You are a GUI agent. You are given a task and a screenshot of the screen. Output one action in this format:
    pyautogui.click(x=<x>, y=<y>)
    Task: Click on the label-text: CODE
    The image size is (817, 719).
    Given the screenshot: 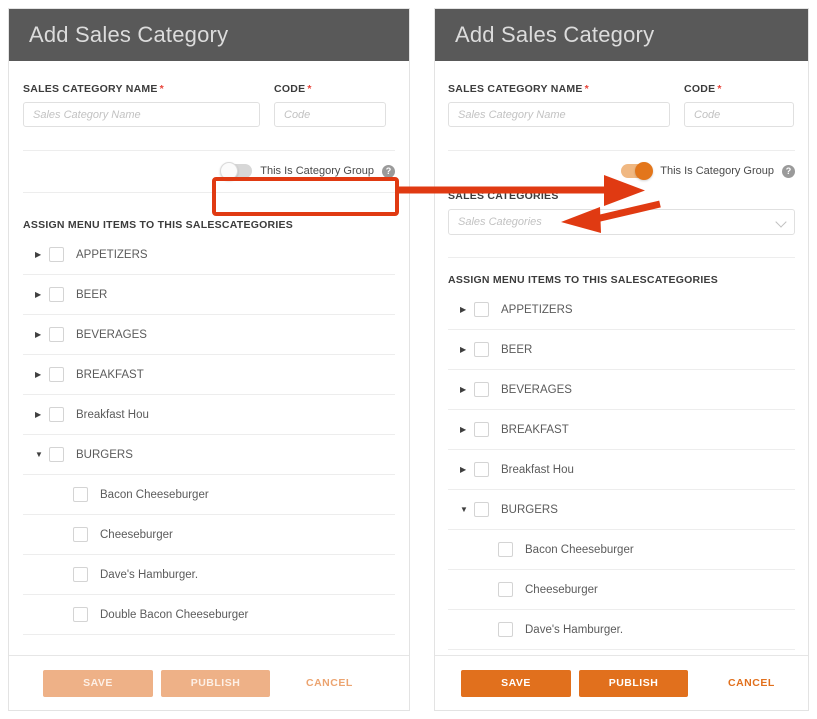 What is the action you would take?
    pyautogui.click(x=700, y=89)
    